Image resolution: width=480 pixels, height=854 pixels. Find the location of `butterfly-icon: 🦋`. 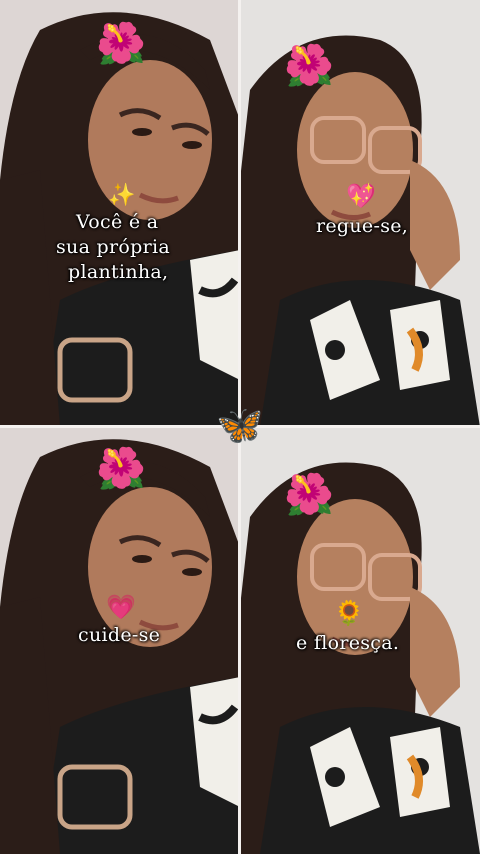

butterfly-icon: 🦋 is located at coordinates (240, 425).